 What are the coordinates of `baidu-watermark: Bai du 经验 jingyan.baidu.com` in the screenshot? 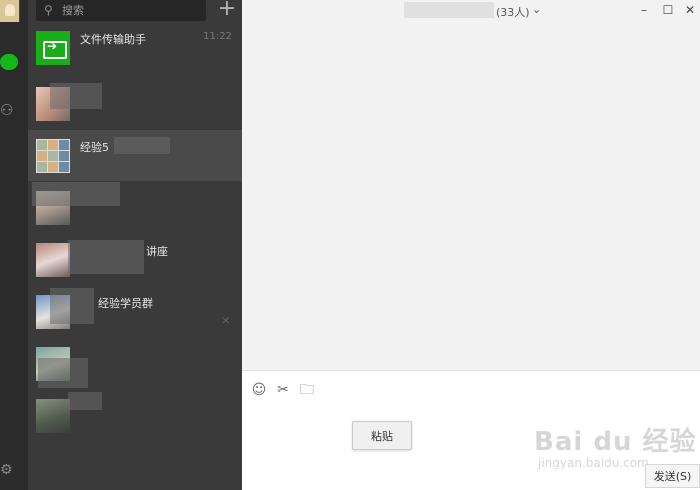 It's located at (615, 445).